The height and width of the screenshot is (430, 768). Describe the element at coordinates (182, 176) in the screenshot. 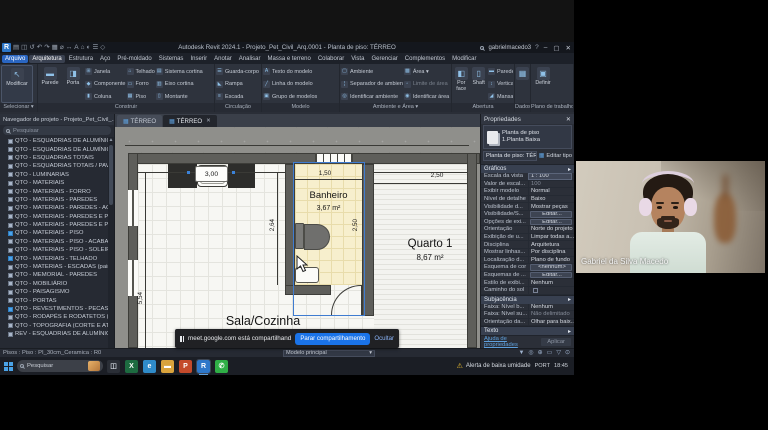

I see `kitchen-counter-left` at that location.